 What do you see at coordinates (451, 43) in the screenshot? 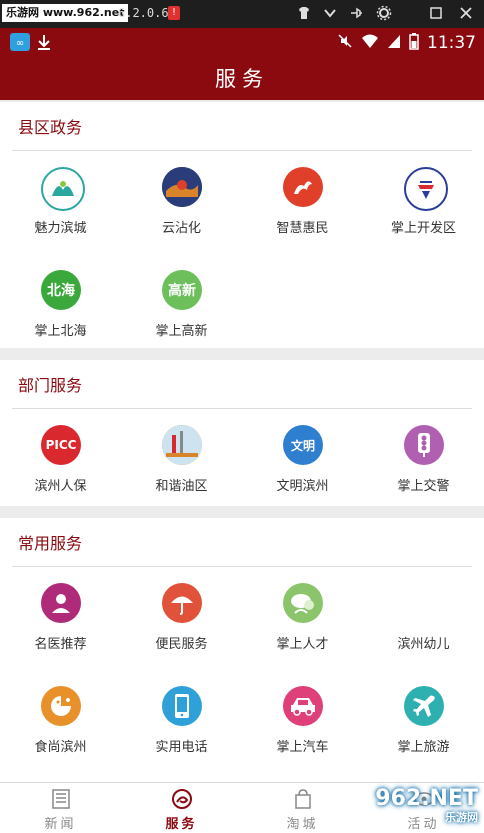
I see `clock: 11:37` at bounding box center [451, 43].